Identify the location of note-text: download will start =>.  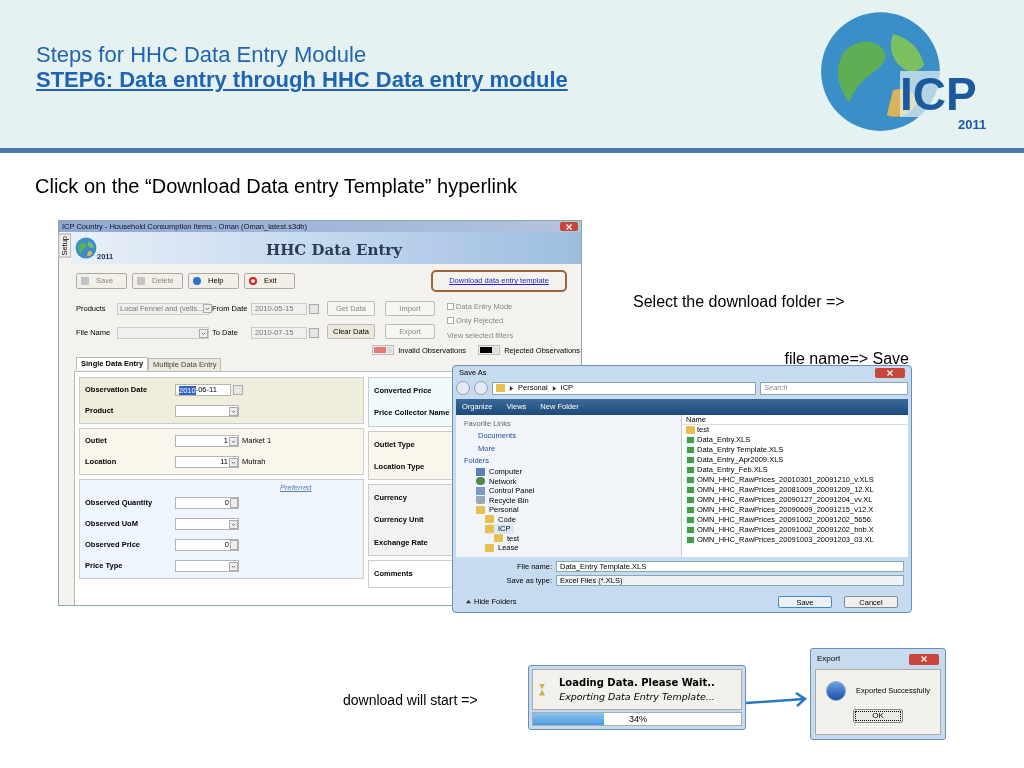
(410, 700).